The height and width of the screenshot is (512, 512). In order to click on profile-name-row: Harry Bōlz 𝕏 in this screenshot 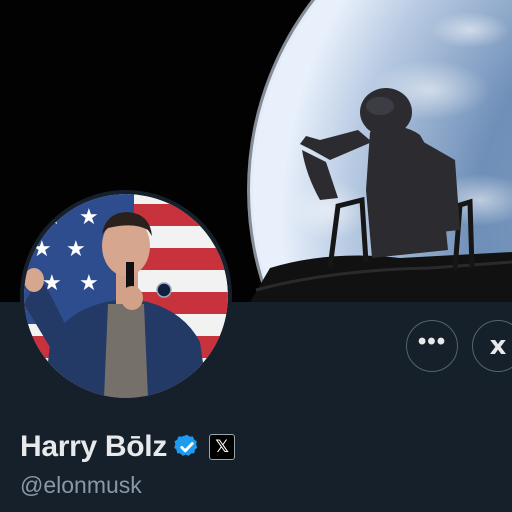, I will do `click(128, 447)`.